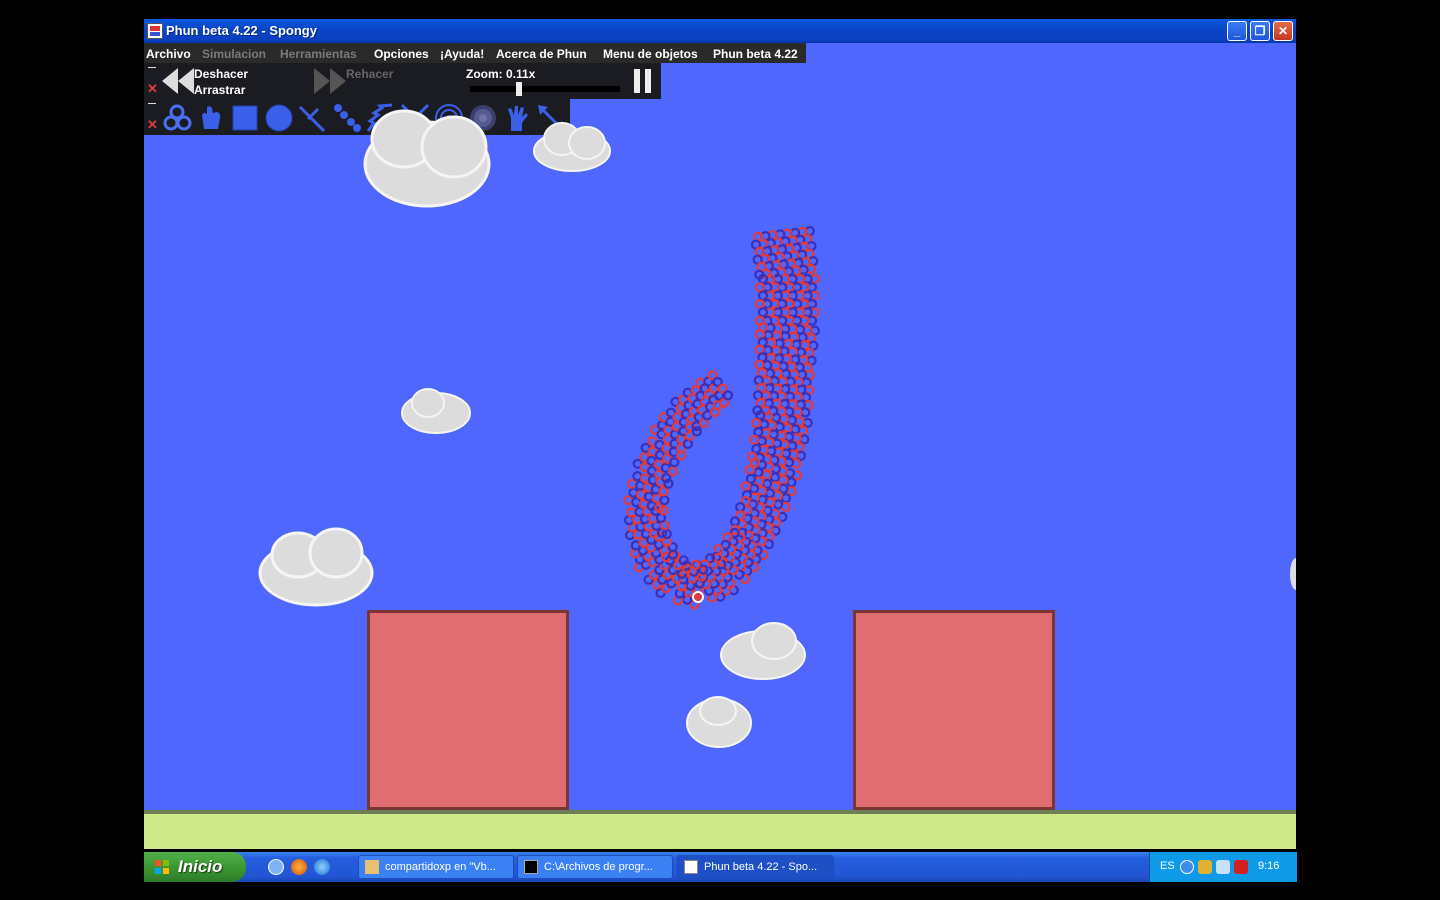 The width and height of the screenshot is (1440, 900). Describe the element at coordinates (241, 30) in the screenshot. I see `window-title: Phun beta 4.22 - Spongy` at that location.